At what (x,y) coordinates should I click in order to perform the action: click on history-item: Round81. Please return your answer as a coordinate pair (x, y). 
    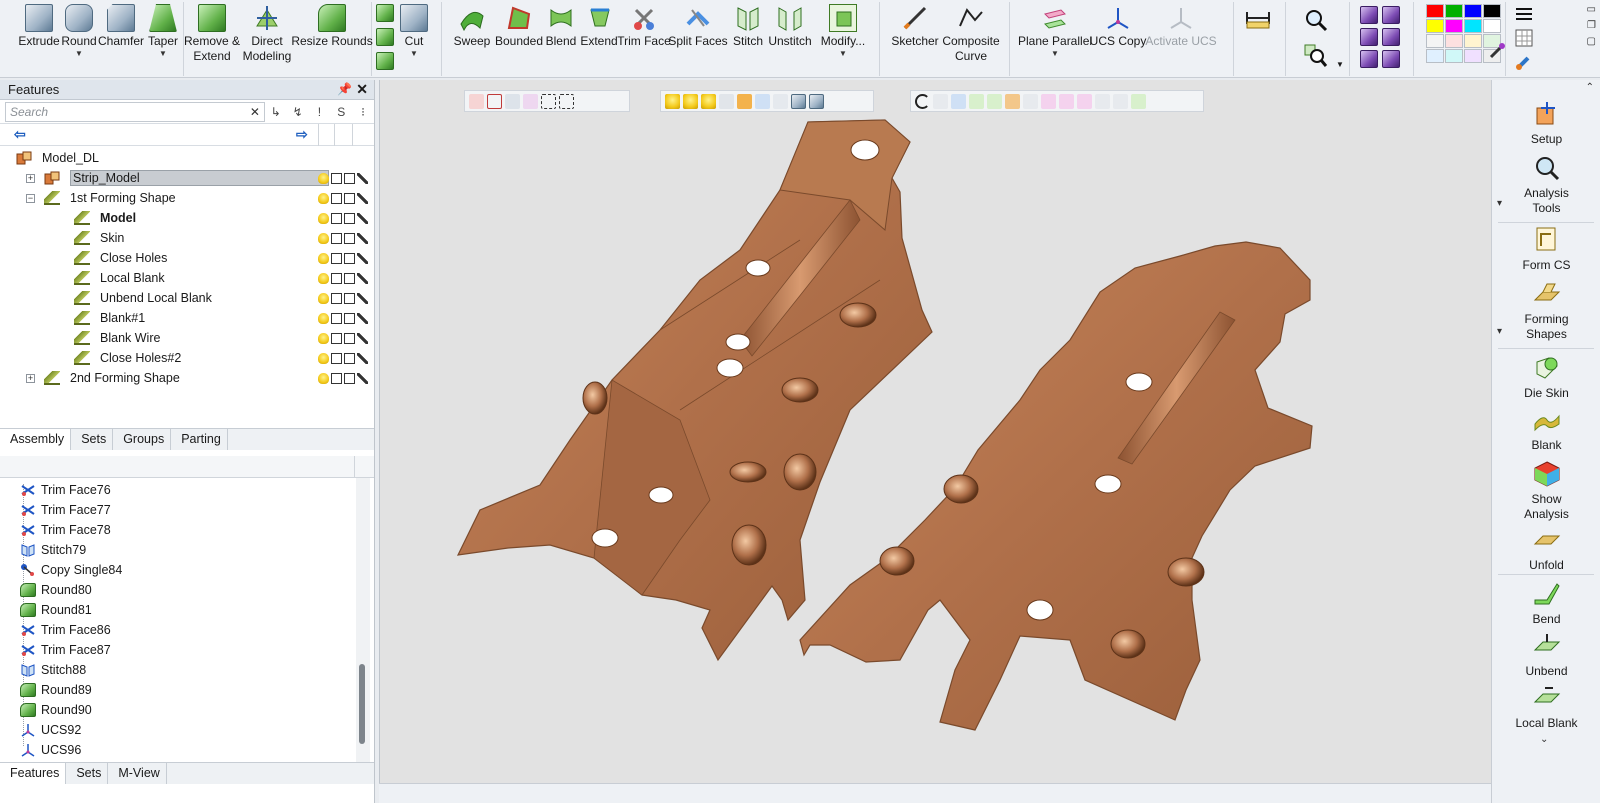
    Looking at the image, I should click on (56, 610).